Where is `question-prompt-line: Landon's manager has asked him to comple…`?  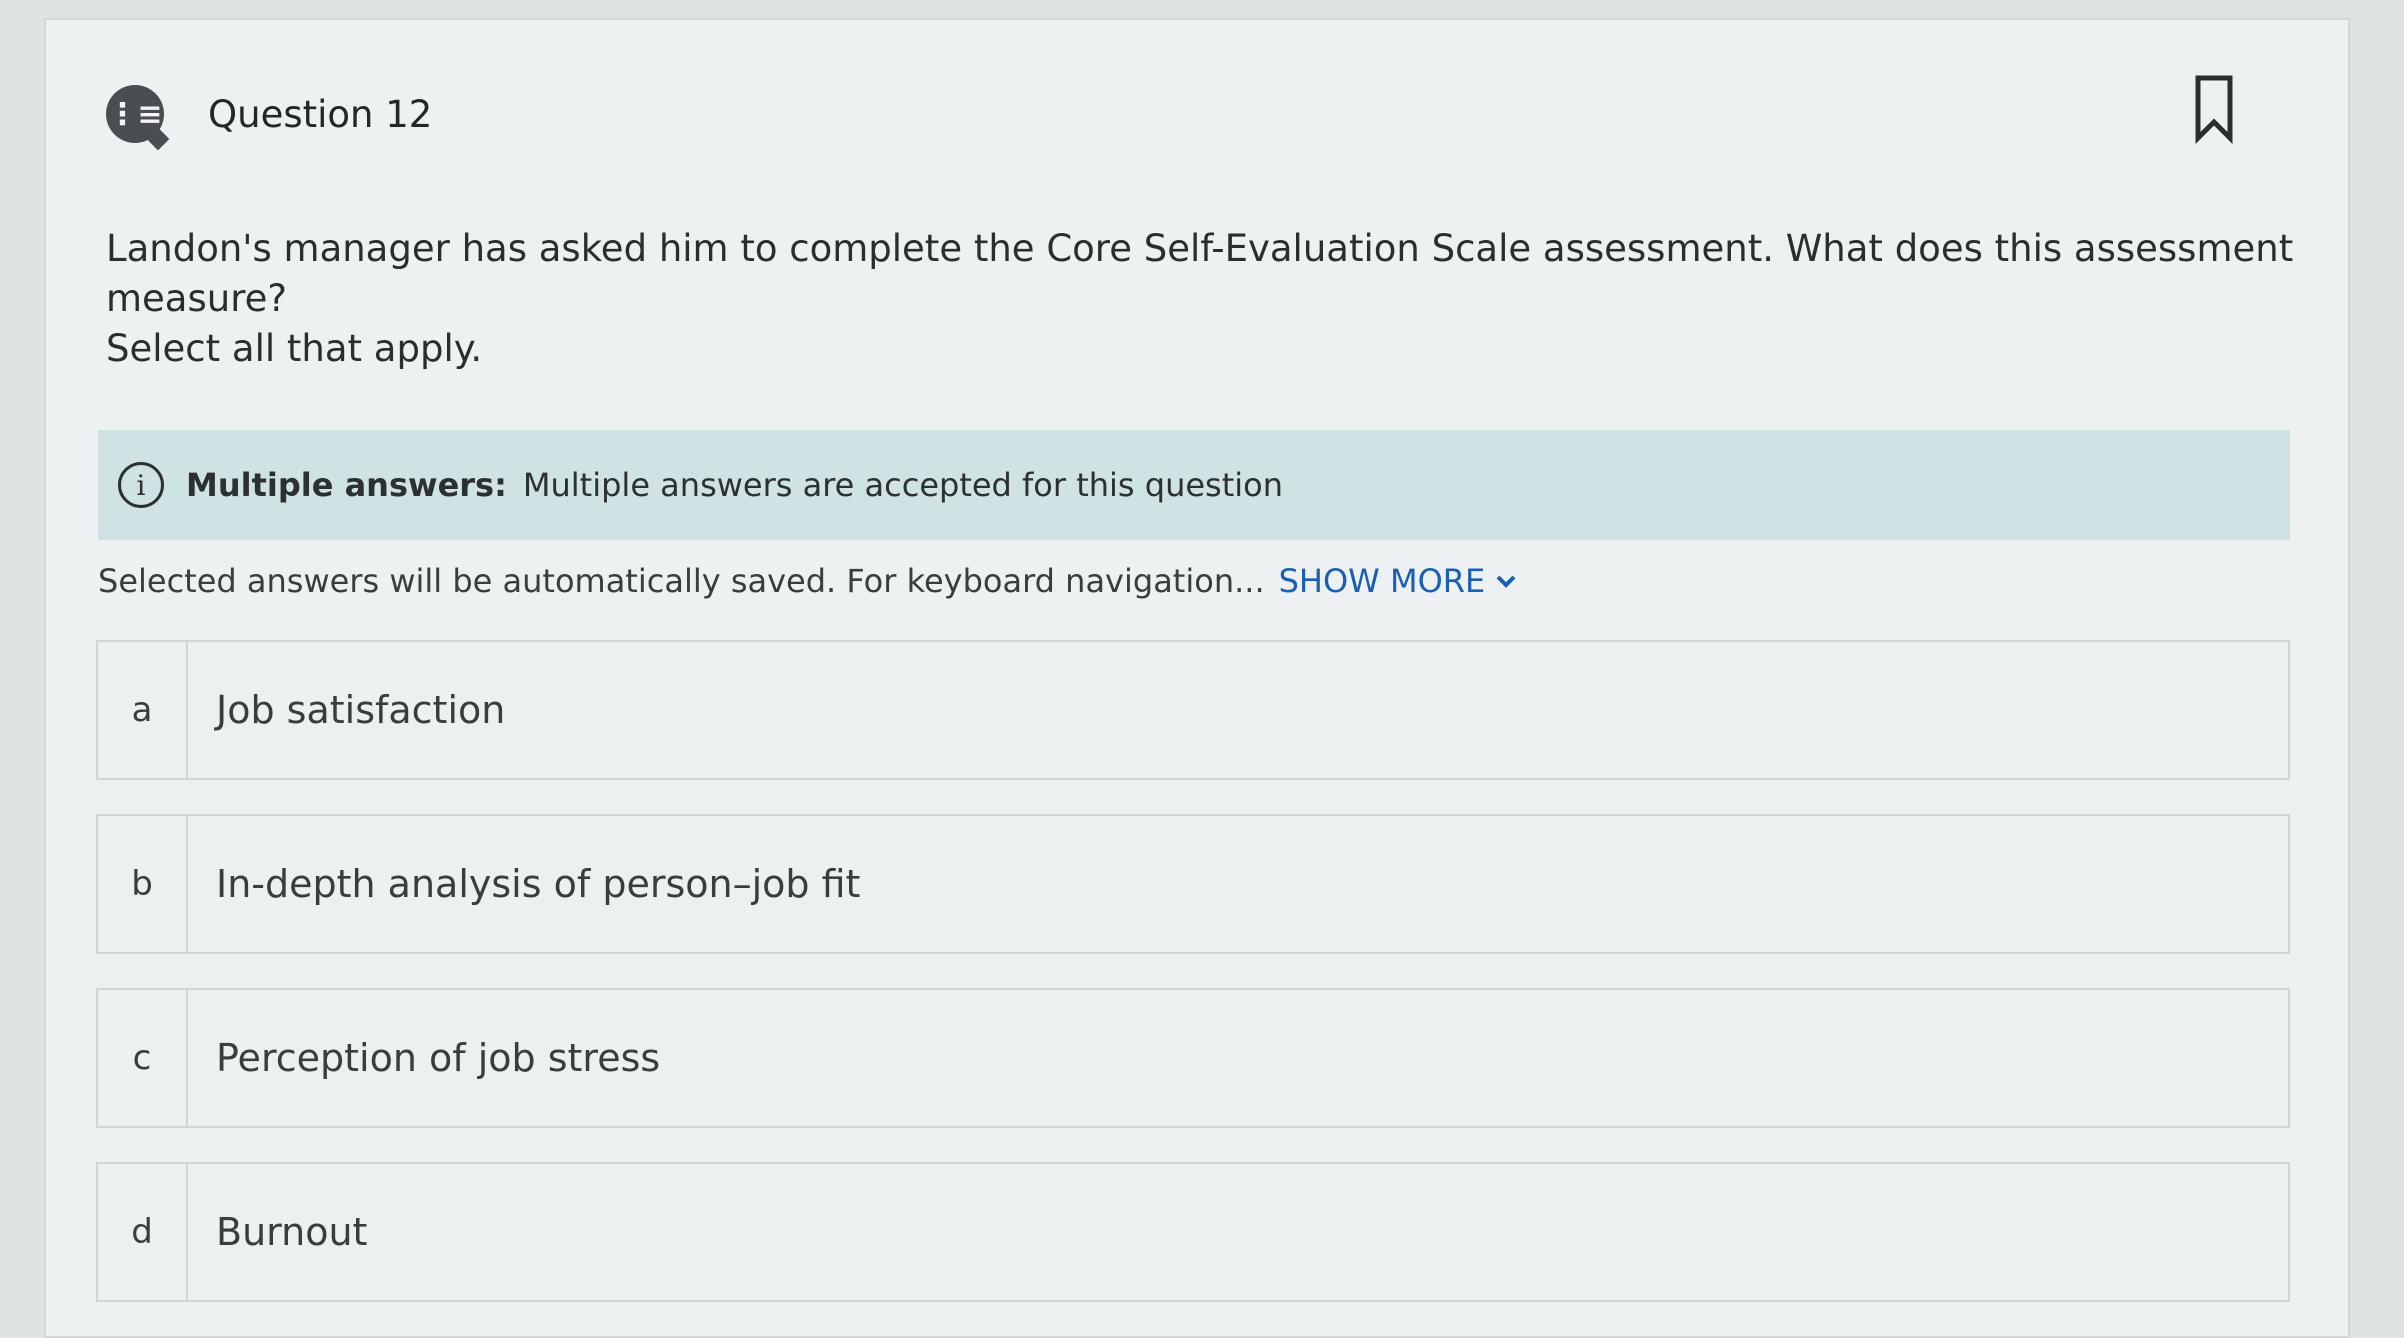 question-prompt-line: Landon's manager has asked him to comple… is located at coordinates (1200, 273).